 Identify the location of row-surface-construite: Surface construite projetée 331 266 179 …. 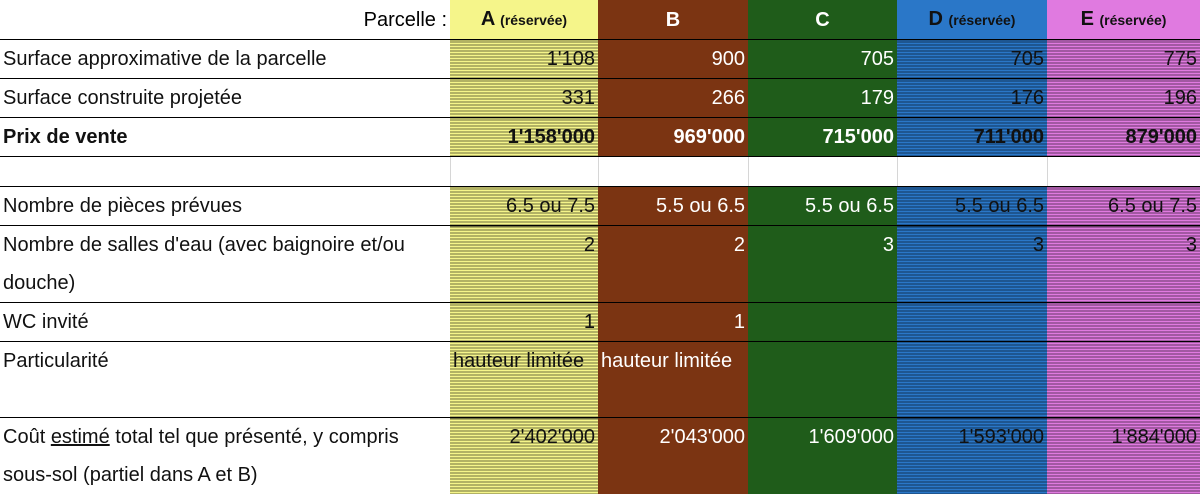
(600, 98).